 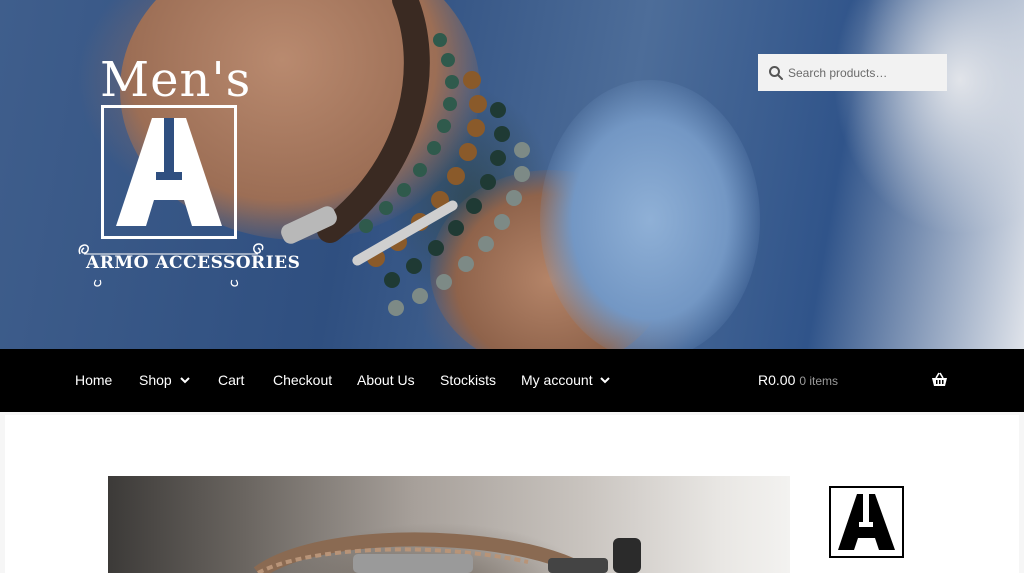 I want to click on logo-mens-text: Men's, so click(x=176, y=80).